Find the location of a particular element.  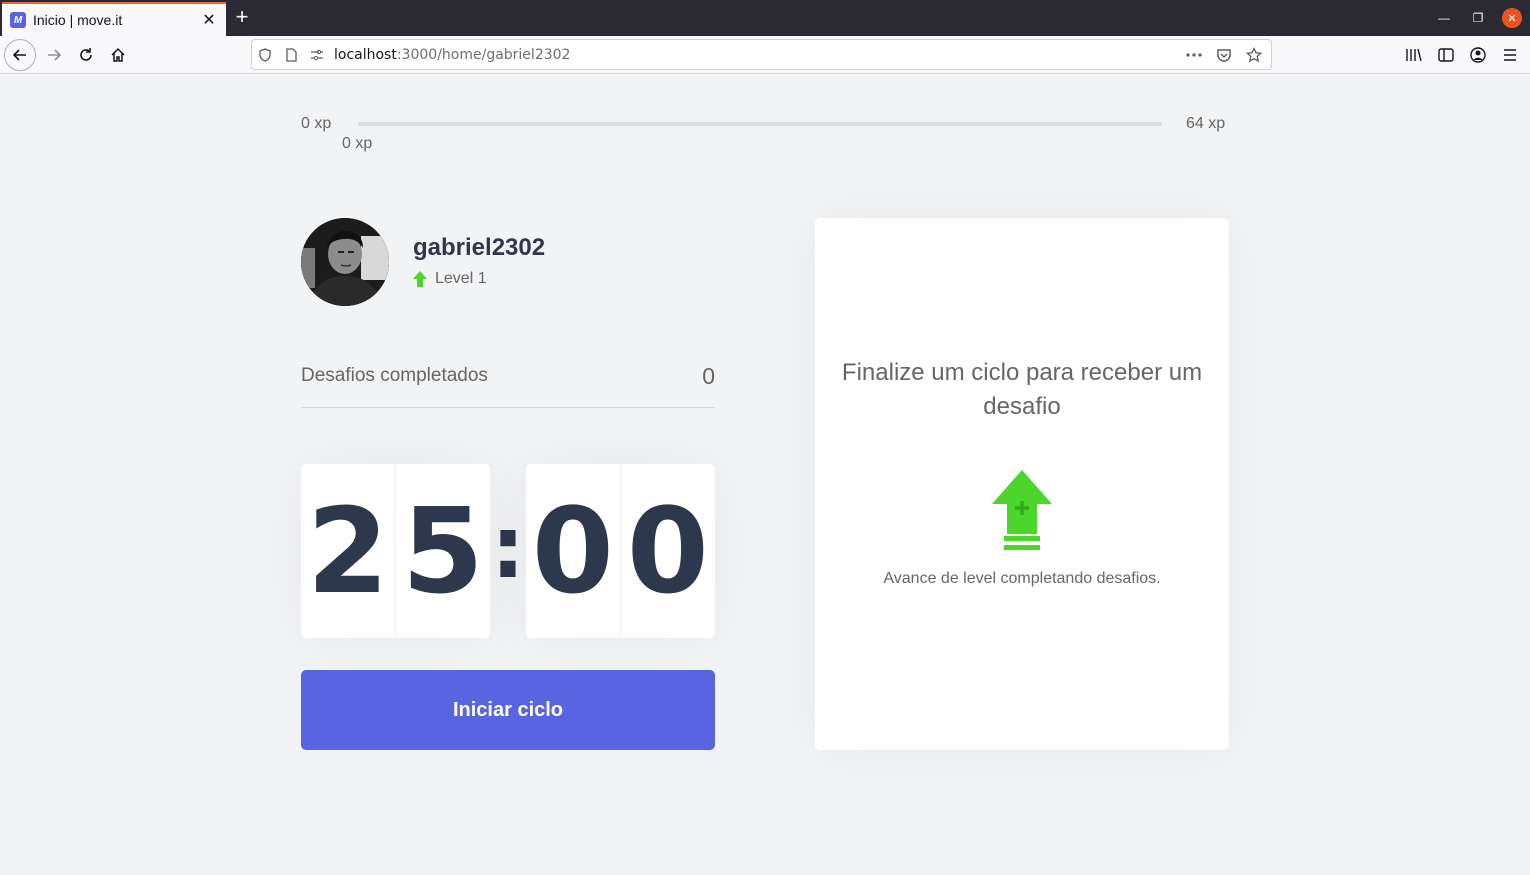

library-icon is located at coordinates (1414, 55).